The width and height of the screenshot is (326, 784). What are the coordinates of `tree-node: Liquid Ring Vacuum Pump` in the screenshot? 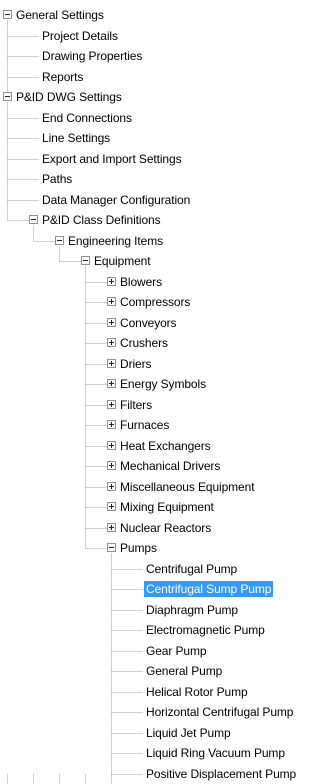 It's located at (163, 753).